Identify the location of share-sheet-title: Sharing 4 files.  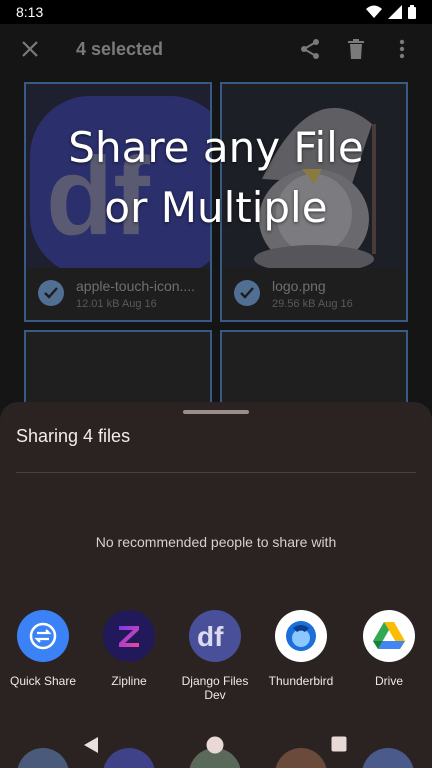
(73, 436).